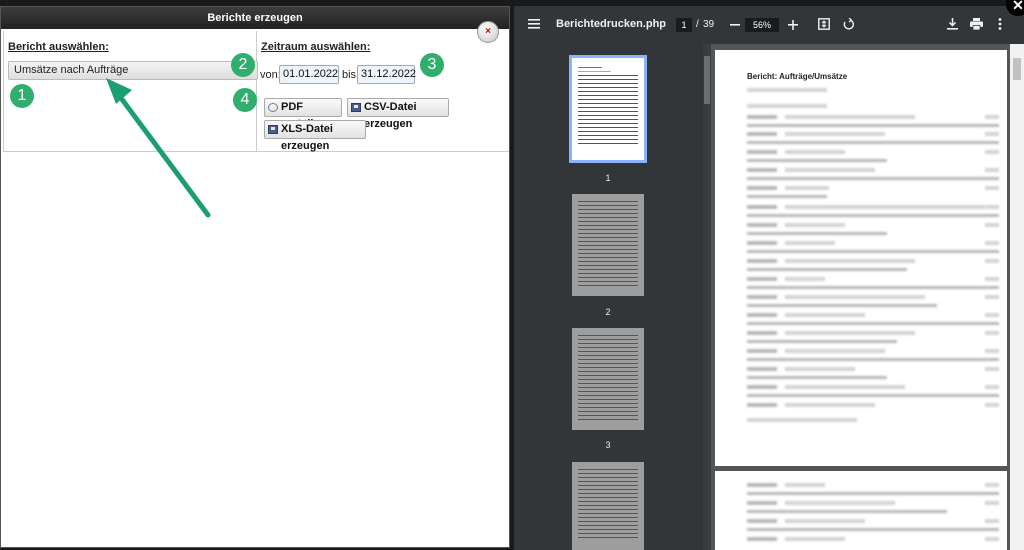 This screenshot has width=1024, height=550. What do you see at coordinates (1017, 297) in the screenshot?
I see `document-scrollbar` at bounding box center [1017, 297].